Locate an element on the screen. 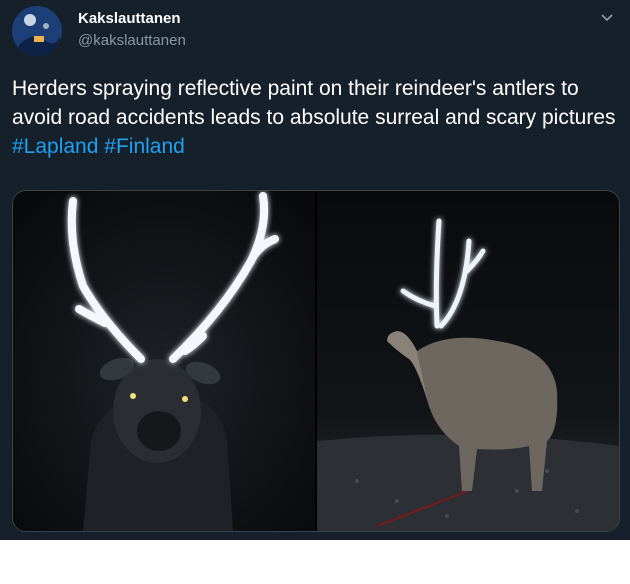 This screenshot has width=630, height=584. handle: @kakslauttanen is located at coordinates (132, 40).